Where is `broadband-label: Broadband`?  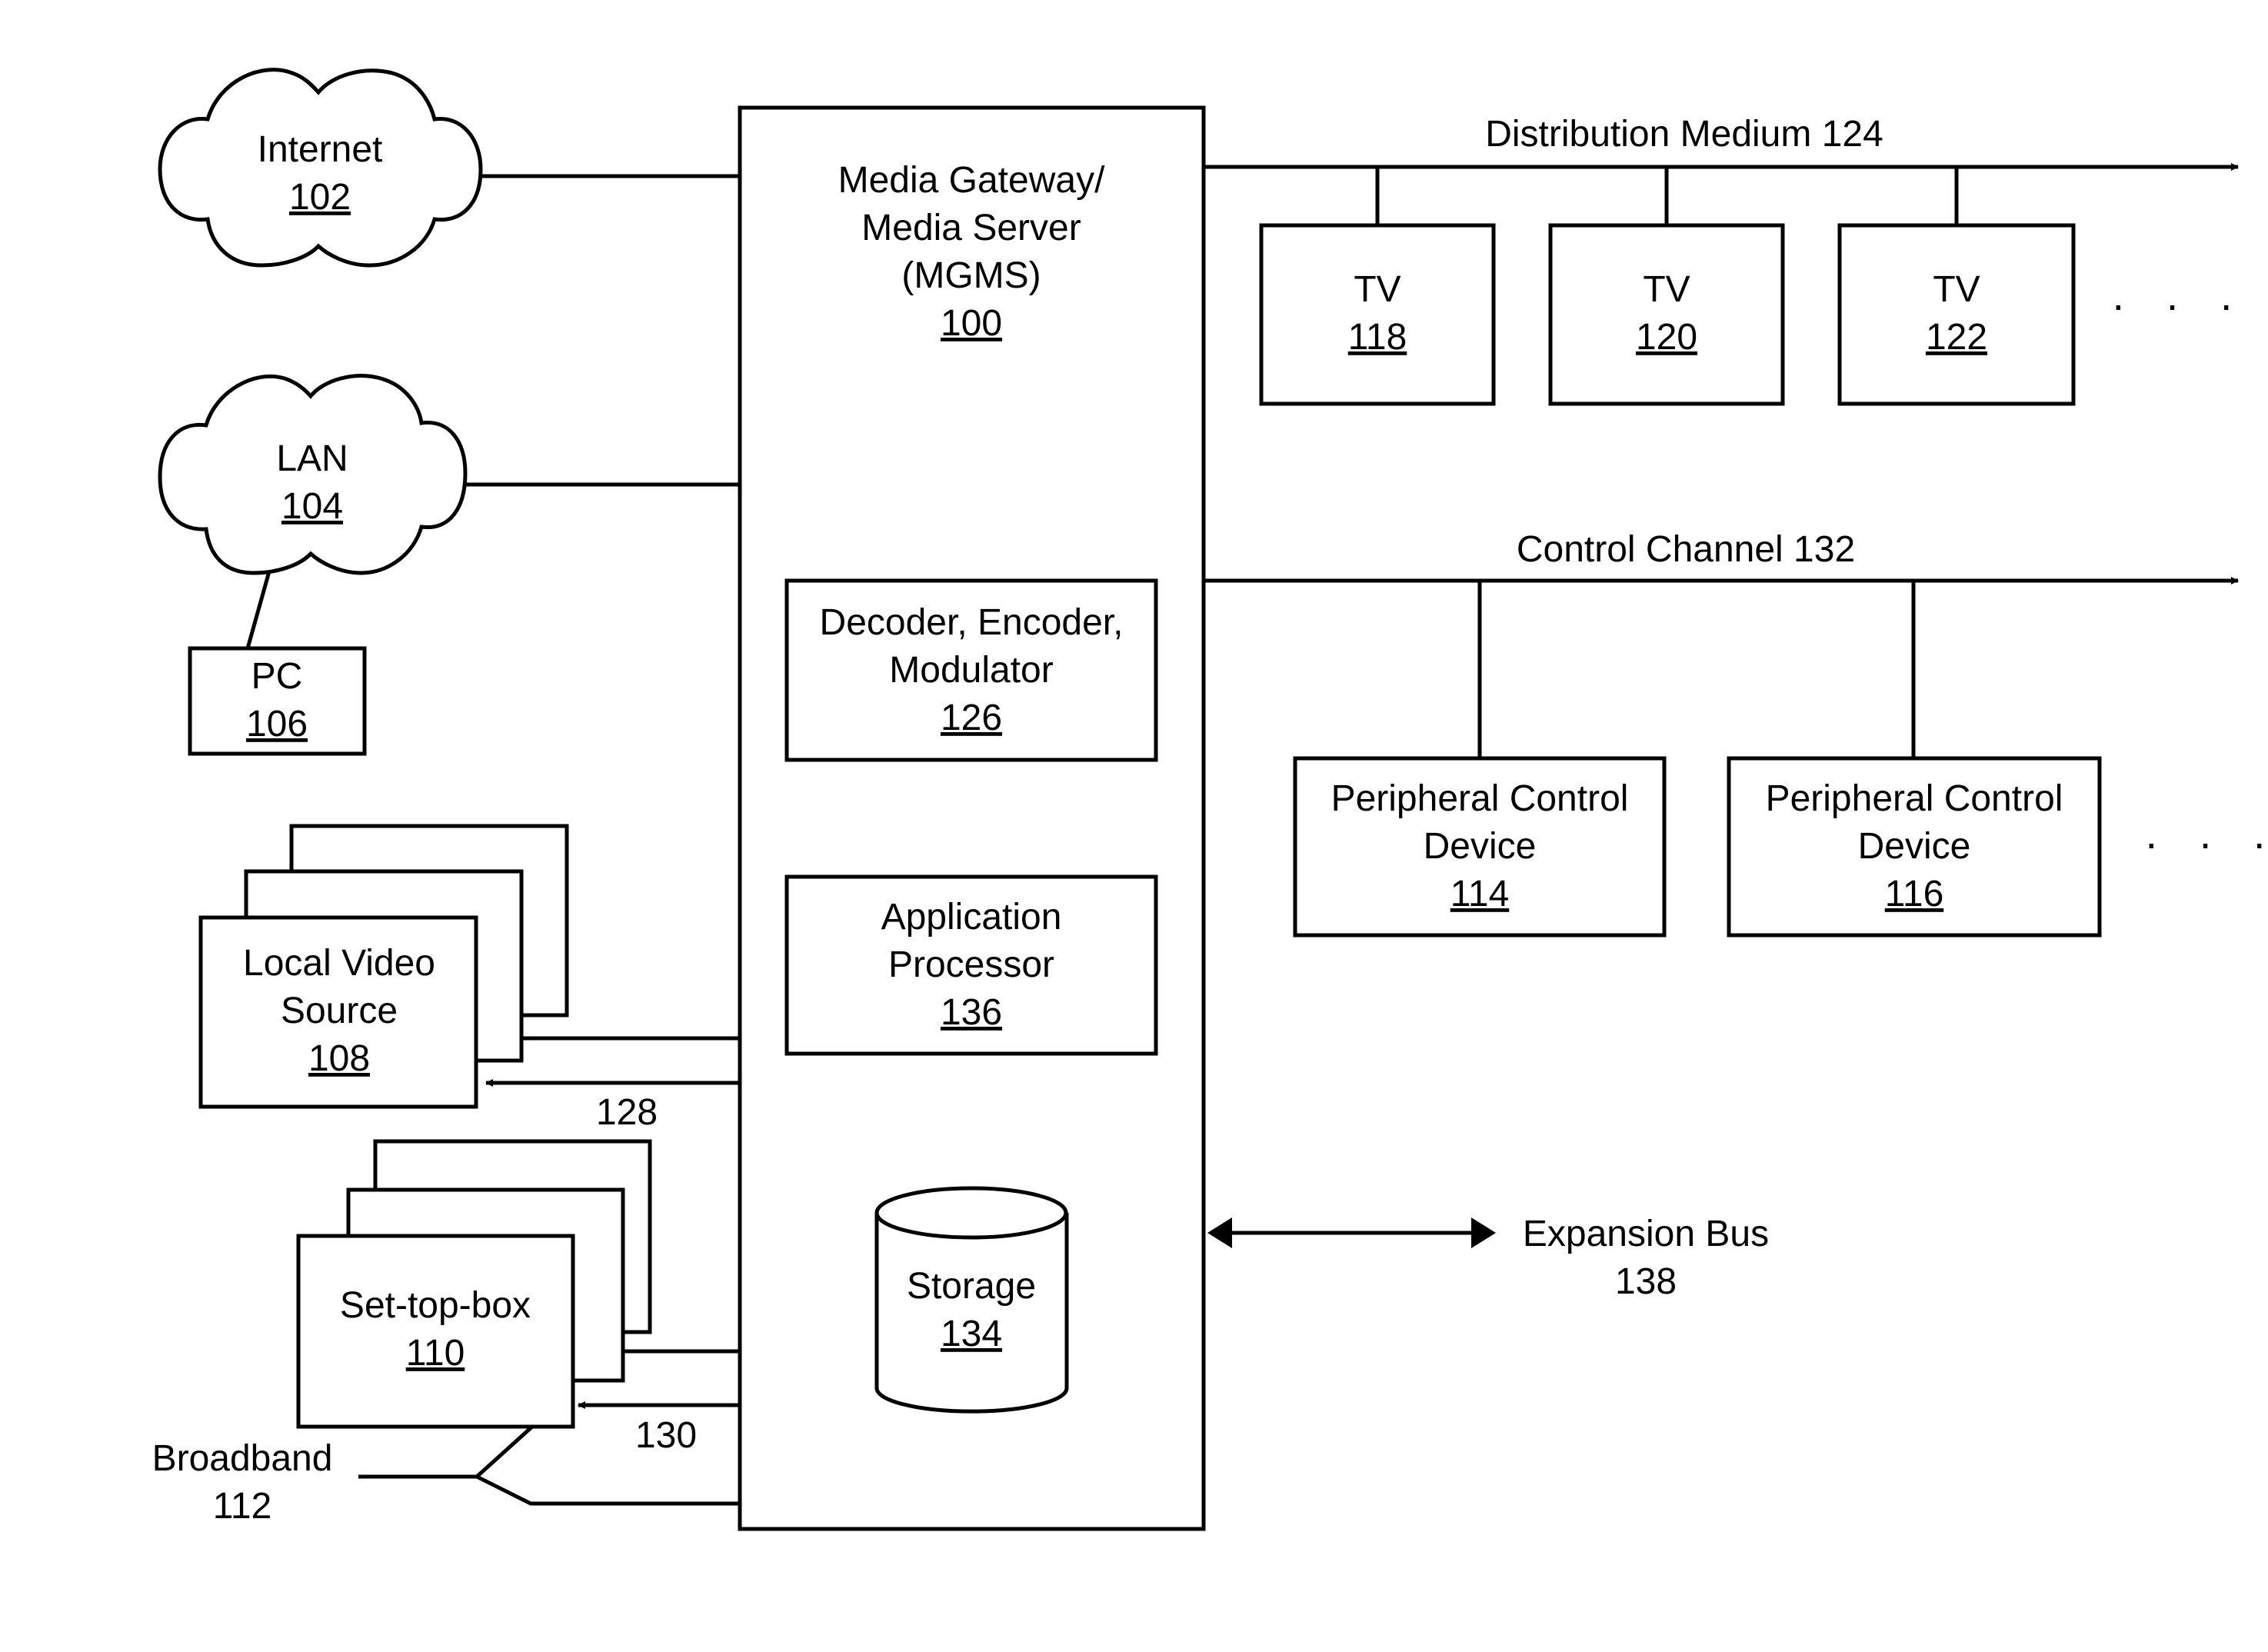 broadband-label: Broadband is located at coordinates (242, 1458).